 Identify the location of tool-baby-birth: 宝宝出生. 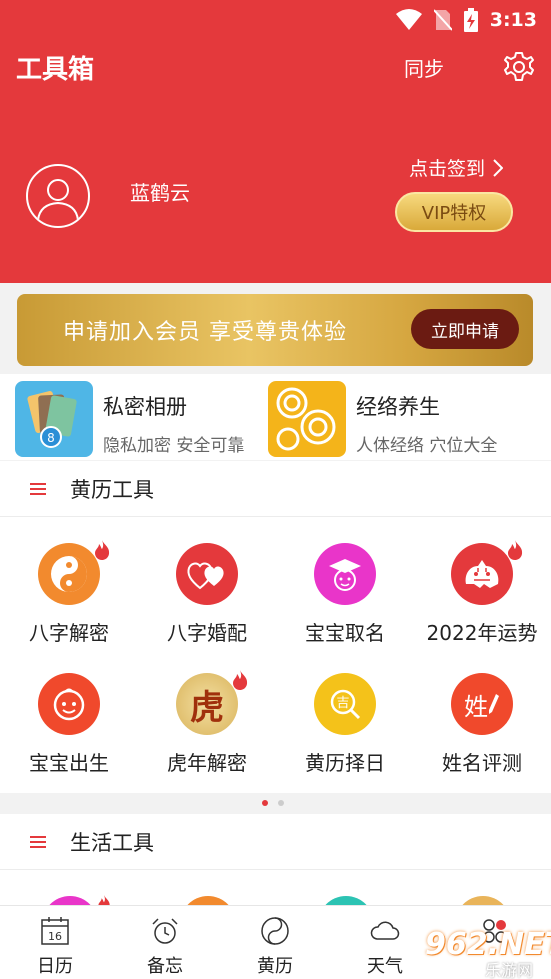
(69, 711).